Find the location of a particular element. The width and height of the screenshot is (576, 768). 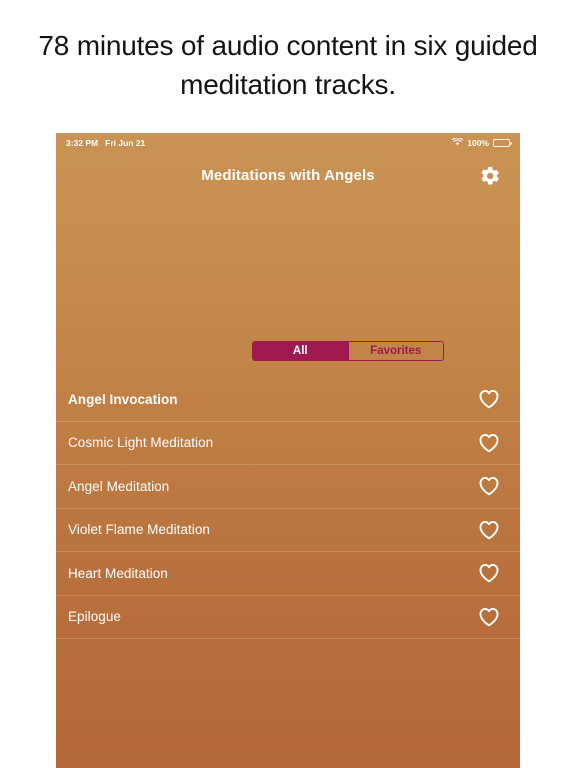

track-row: Heart Meditation is located at coordinates (288, 574).